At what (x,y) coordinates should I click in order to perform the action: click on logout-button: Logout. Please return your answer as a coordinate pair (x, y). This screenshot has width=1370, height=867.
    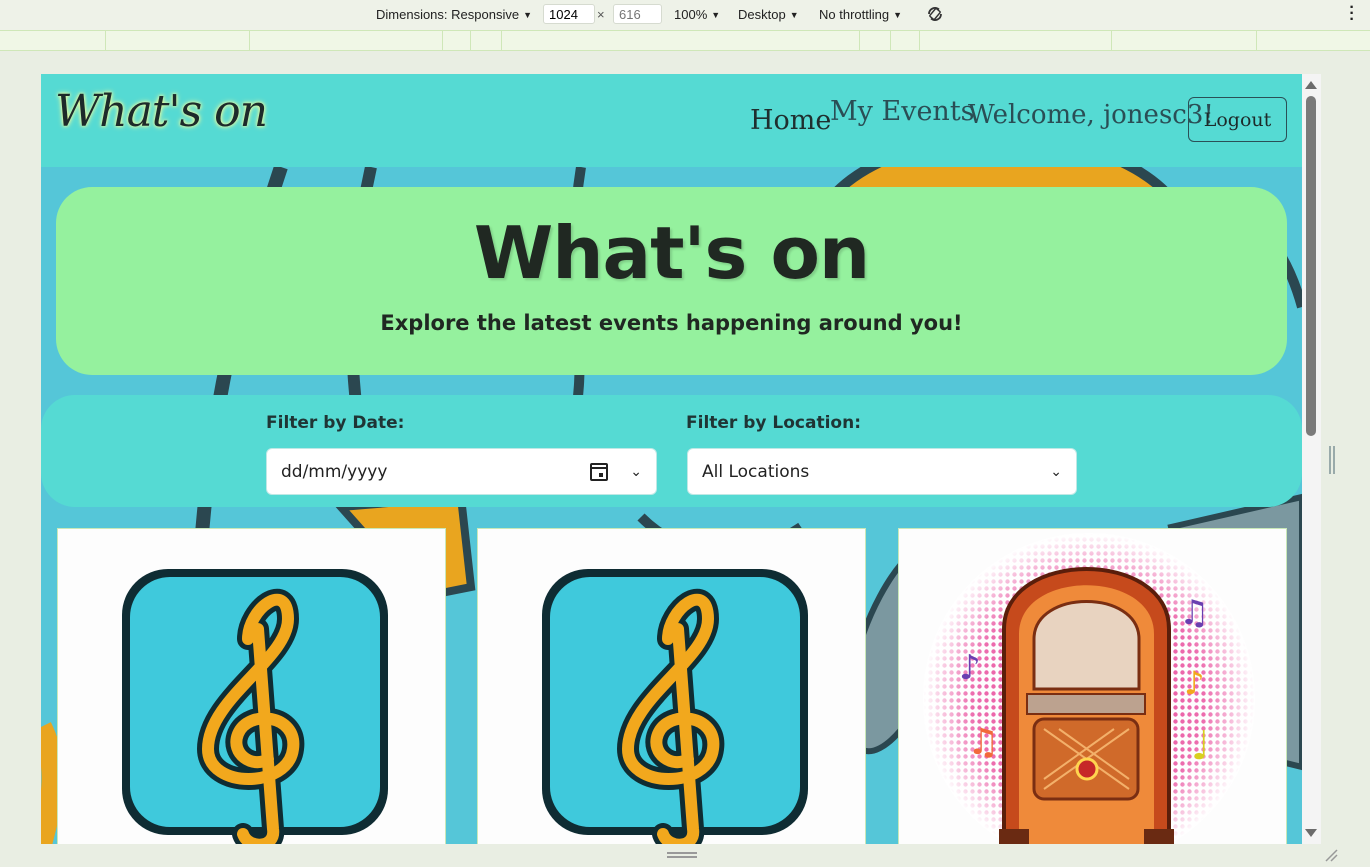
    Looking at the image, I should click on (1237, 119).